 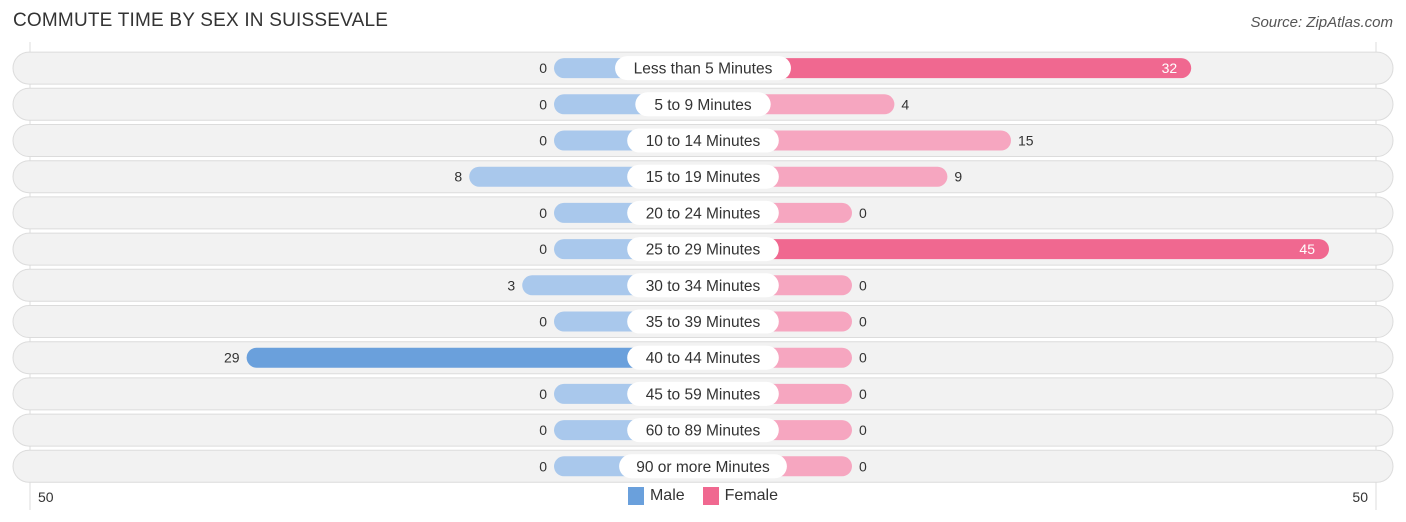 What do you see at coordinates (1307, 249) in the screenshot?
I see `value-label-female: 45` at bounding box center [1307, 249].